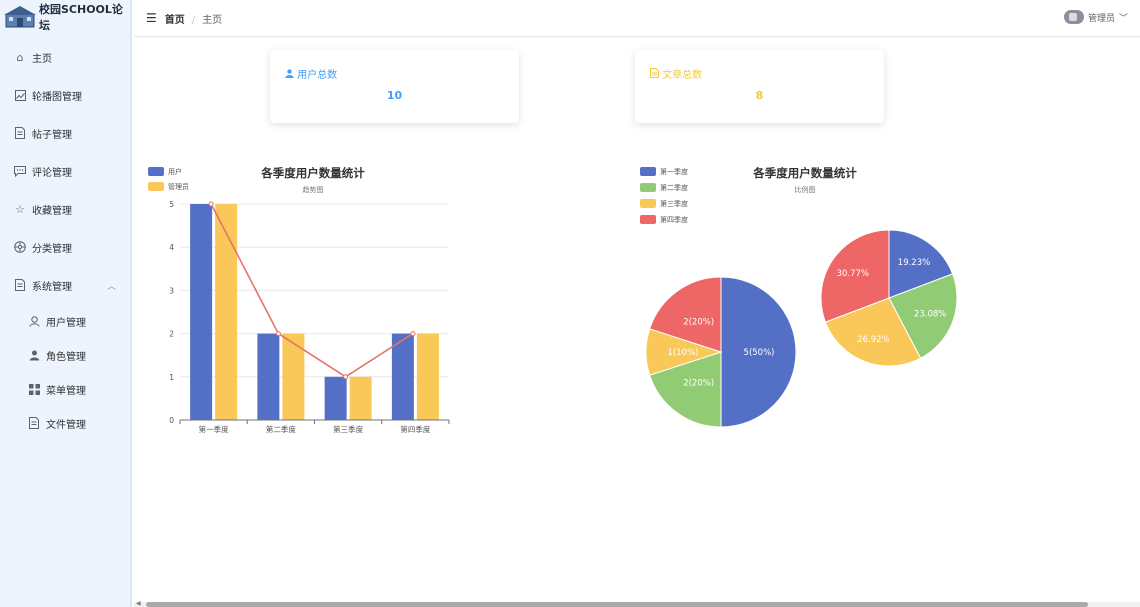 This screenshot has height=607, width=1140. I want to click on breadcrumb-current: 主页, so click(212, 20).